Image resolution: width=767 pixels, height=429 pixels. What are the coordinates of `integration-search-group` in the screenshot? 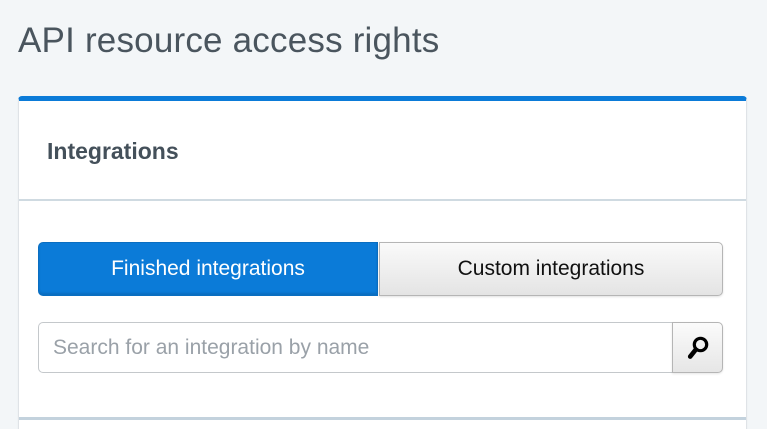 It's located at (380, 347).